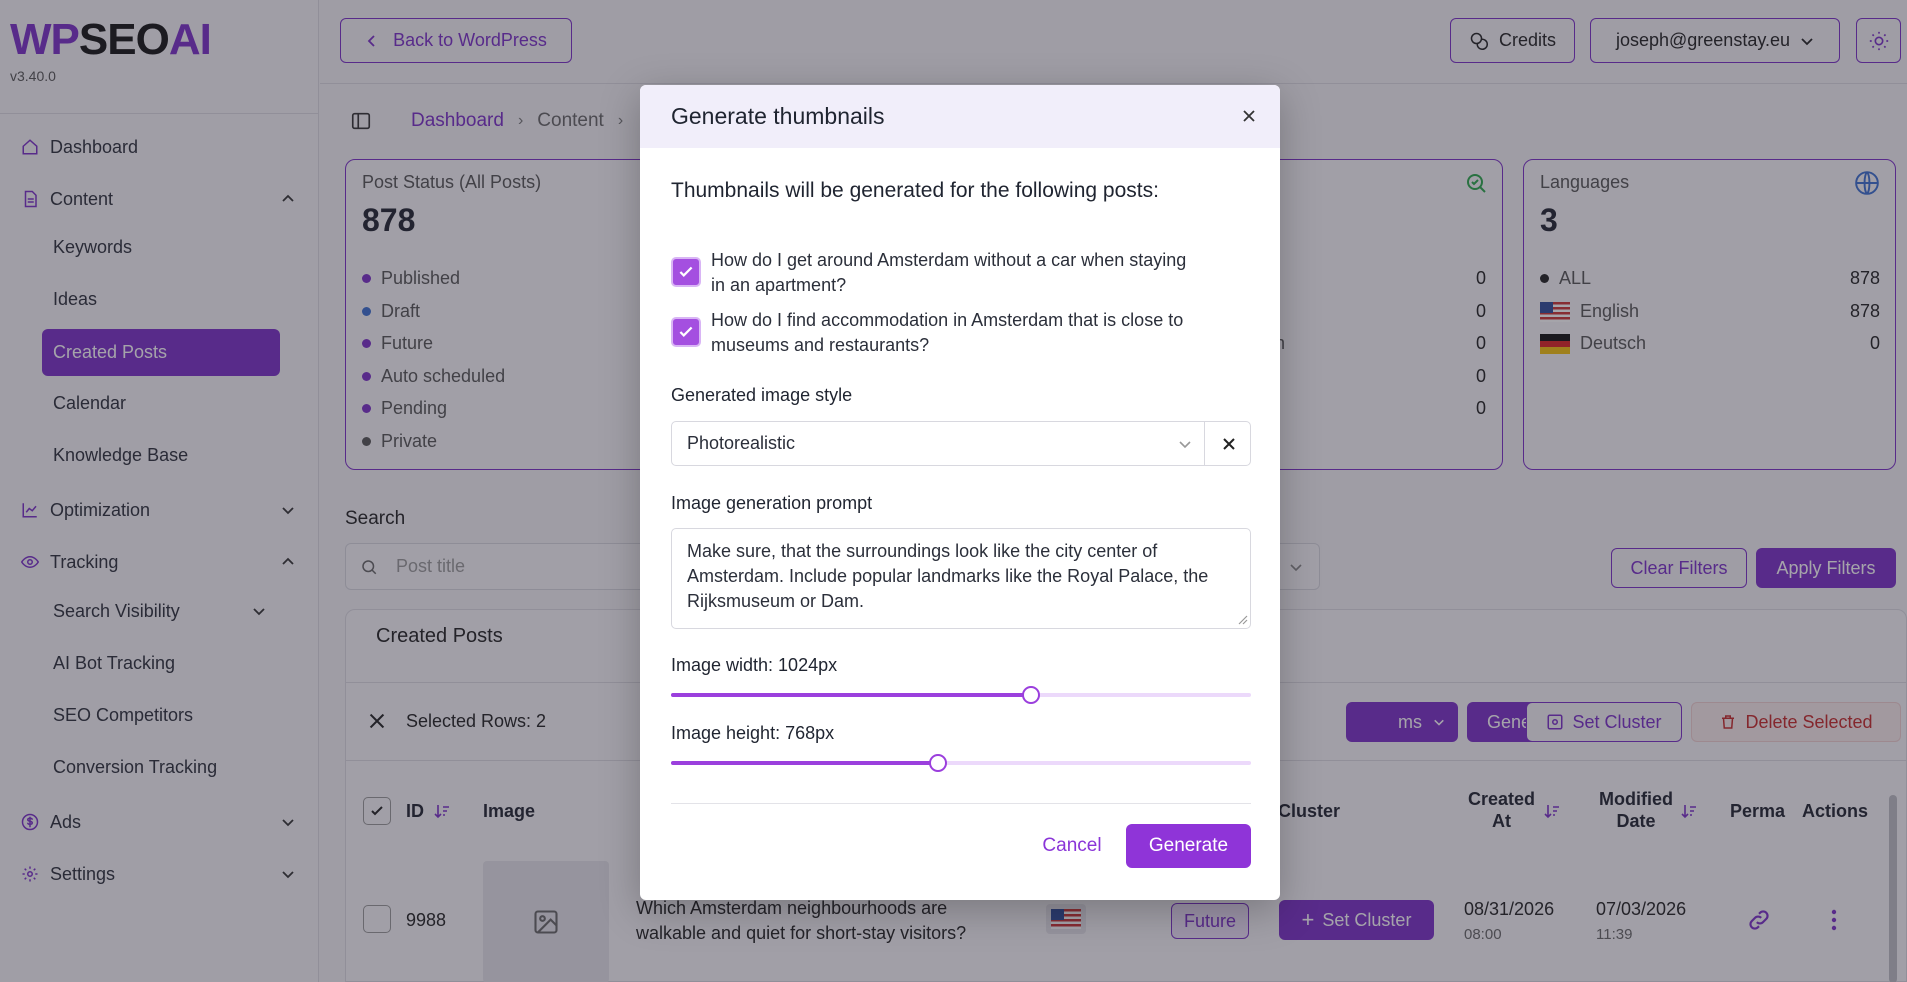 The image size is (1907, 982). I want to click on resize-handle-icon, so click(1243, 620).